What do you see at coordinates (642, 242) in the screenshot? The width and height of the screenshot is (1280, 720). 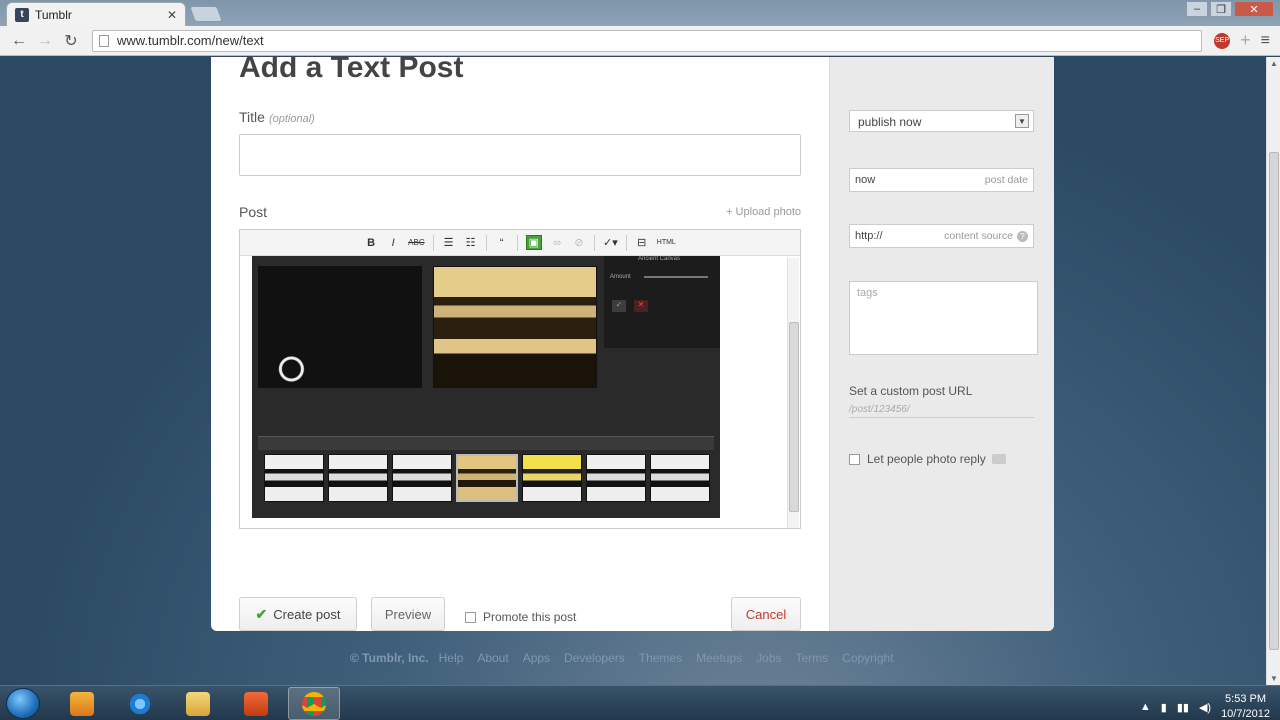 I see `page-break-icon: ⊟` at bounding box center [642, 242].